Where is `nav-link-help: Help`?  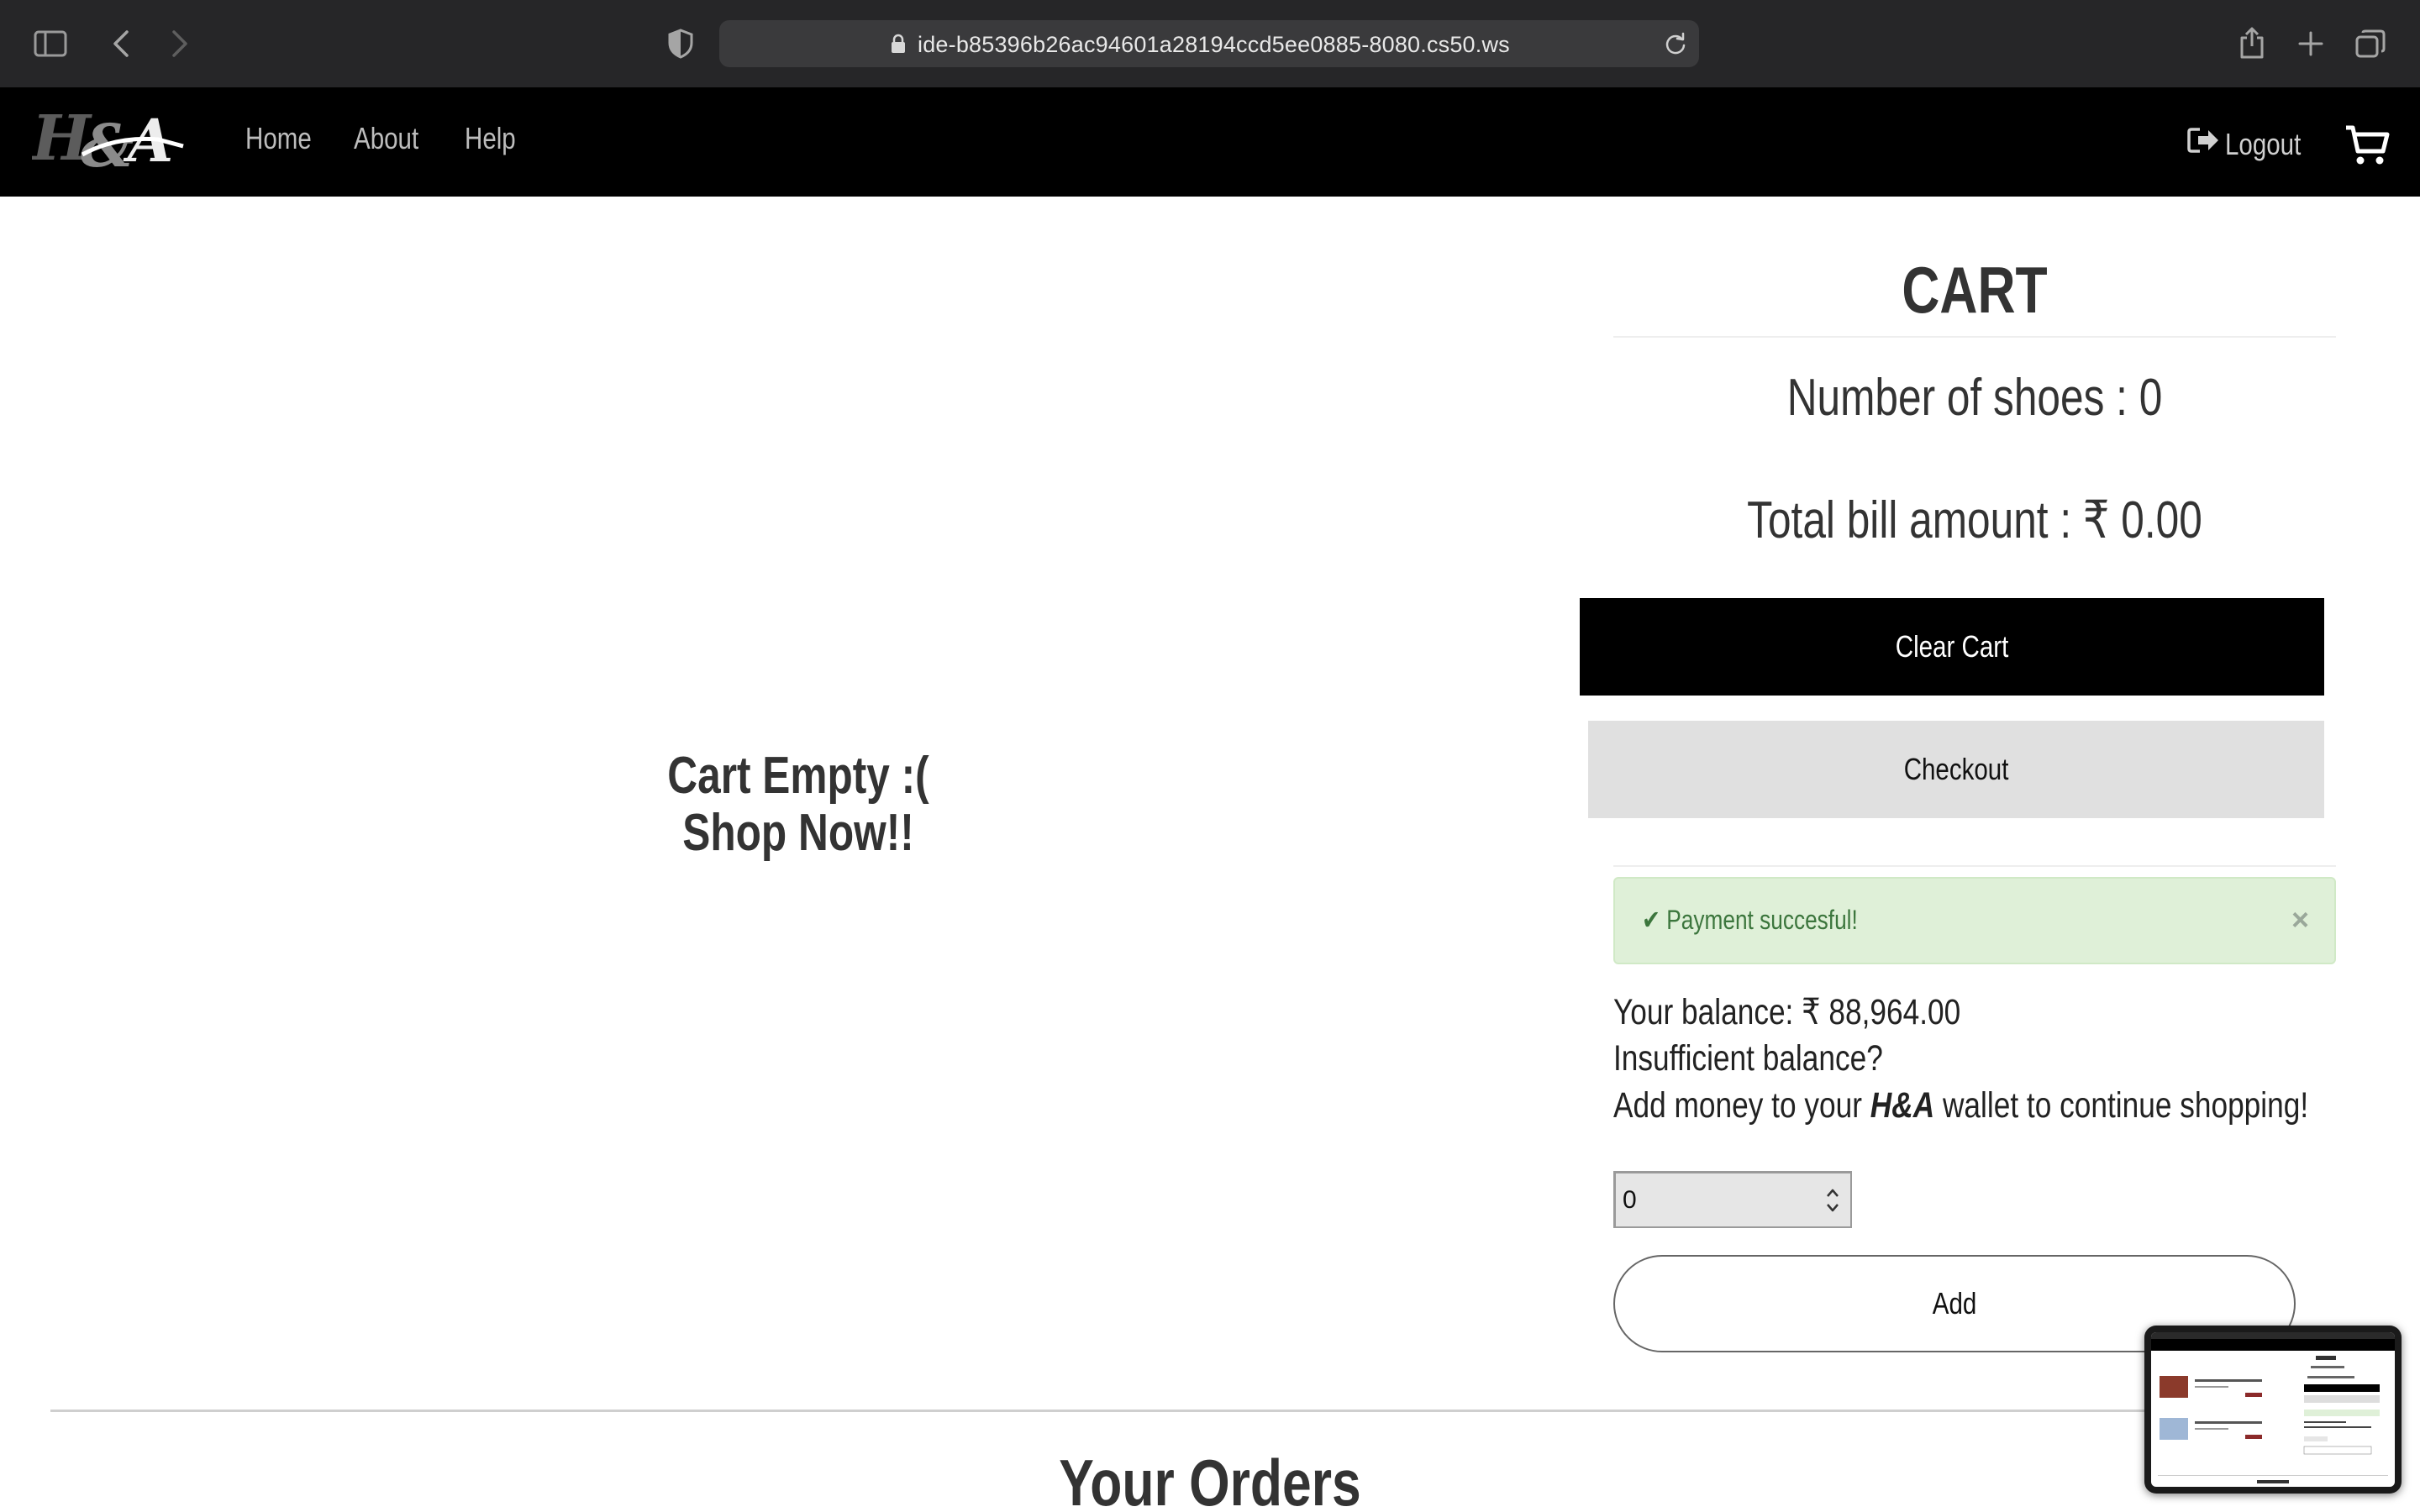 nav-link-help: Help is located at coordinates (491, 138).